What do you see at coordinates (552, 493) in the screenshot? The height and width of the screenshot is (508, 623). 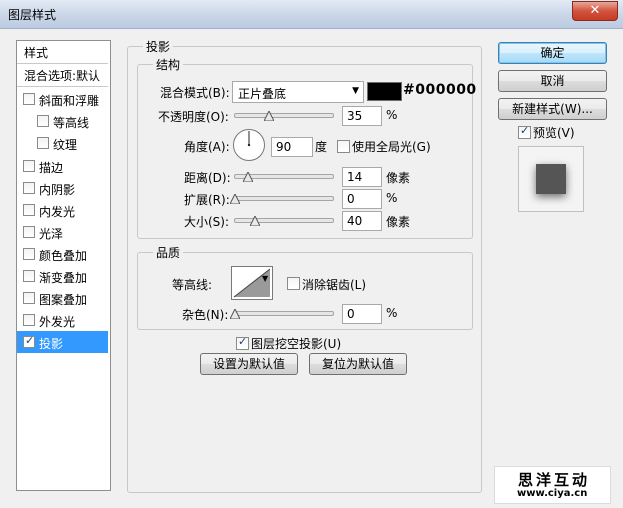 I see `watermark-url: www.ciya.cn` at bounding box center [552, 493].